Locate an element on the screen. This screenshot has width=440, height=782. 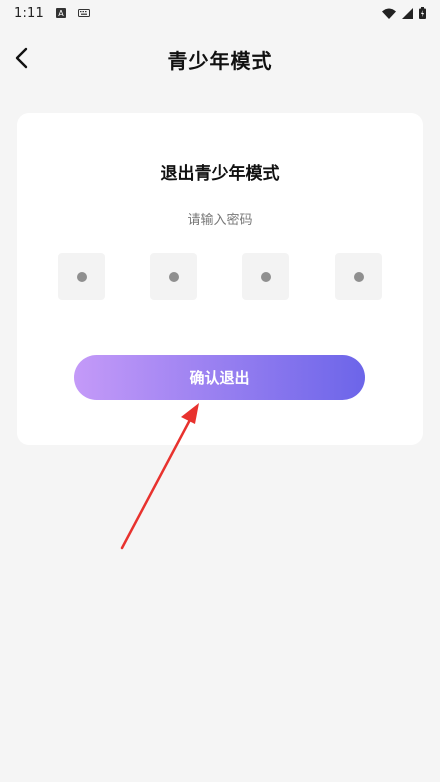
status-left: 1:11 A is located at coordinates (52, 13).